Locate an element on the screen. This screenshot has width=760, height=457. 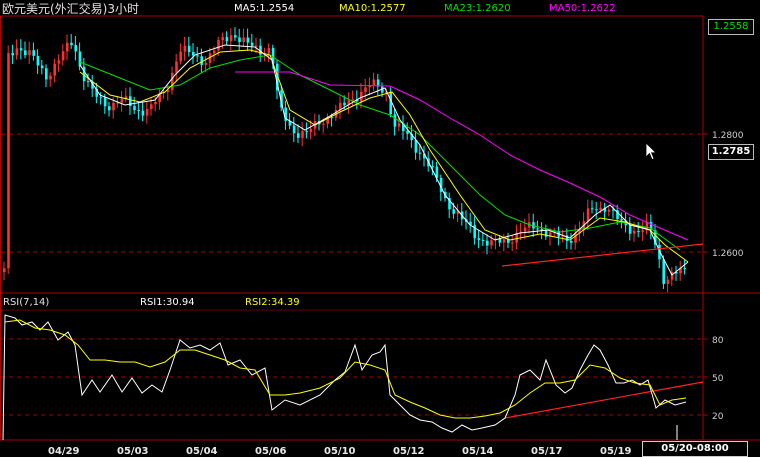
x-tick-0504: 05/04 is located at coordinates (202, 451).